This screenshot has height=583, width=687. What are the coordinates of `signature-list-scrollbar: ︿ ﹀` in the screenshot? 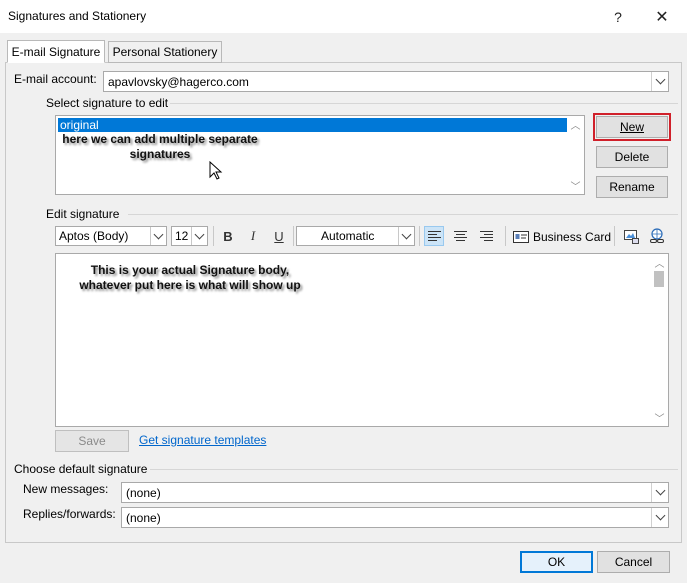 It's located at (575, 155).